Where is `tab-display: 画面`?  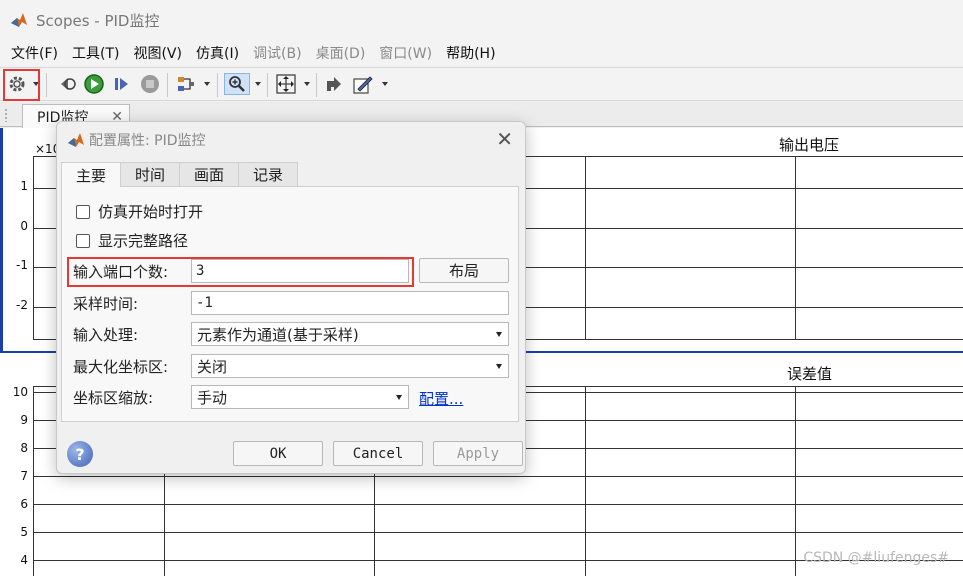
tab-display: 画面 is located at coordinates (209, 174).